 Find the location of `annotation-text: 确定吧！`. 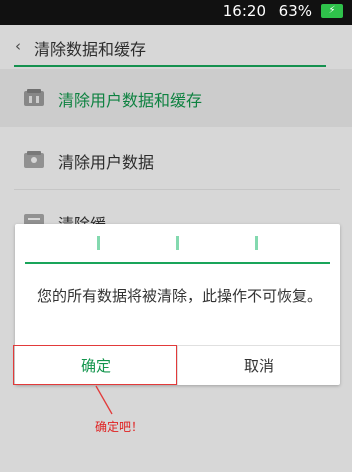

annotation-text: 确定吧！ is located at coordinates (119, 427).